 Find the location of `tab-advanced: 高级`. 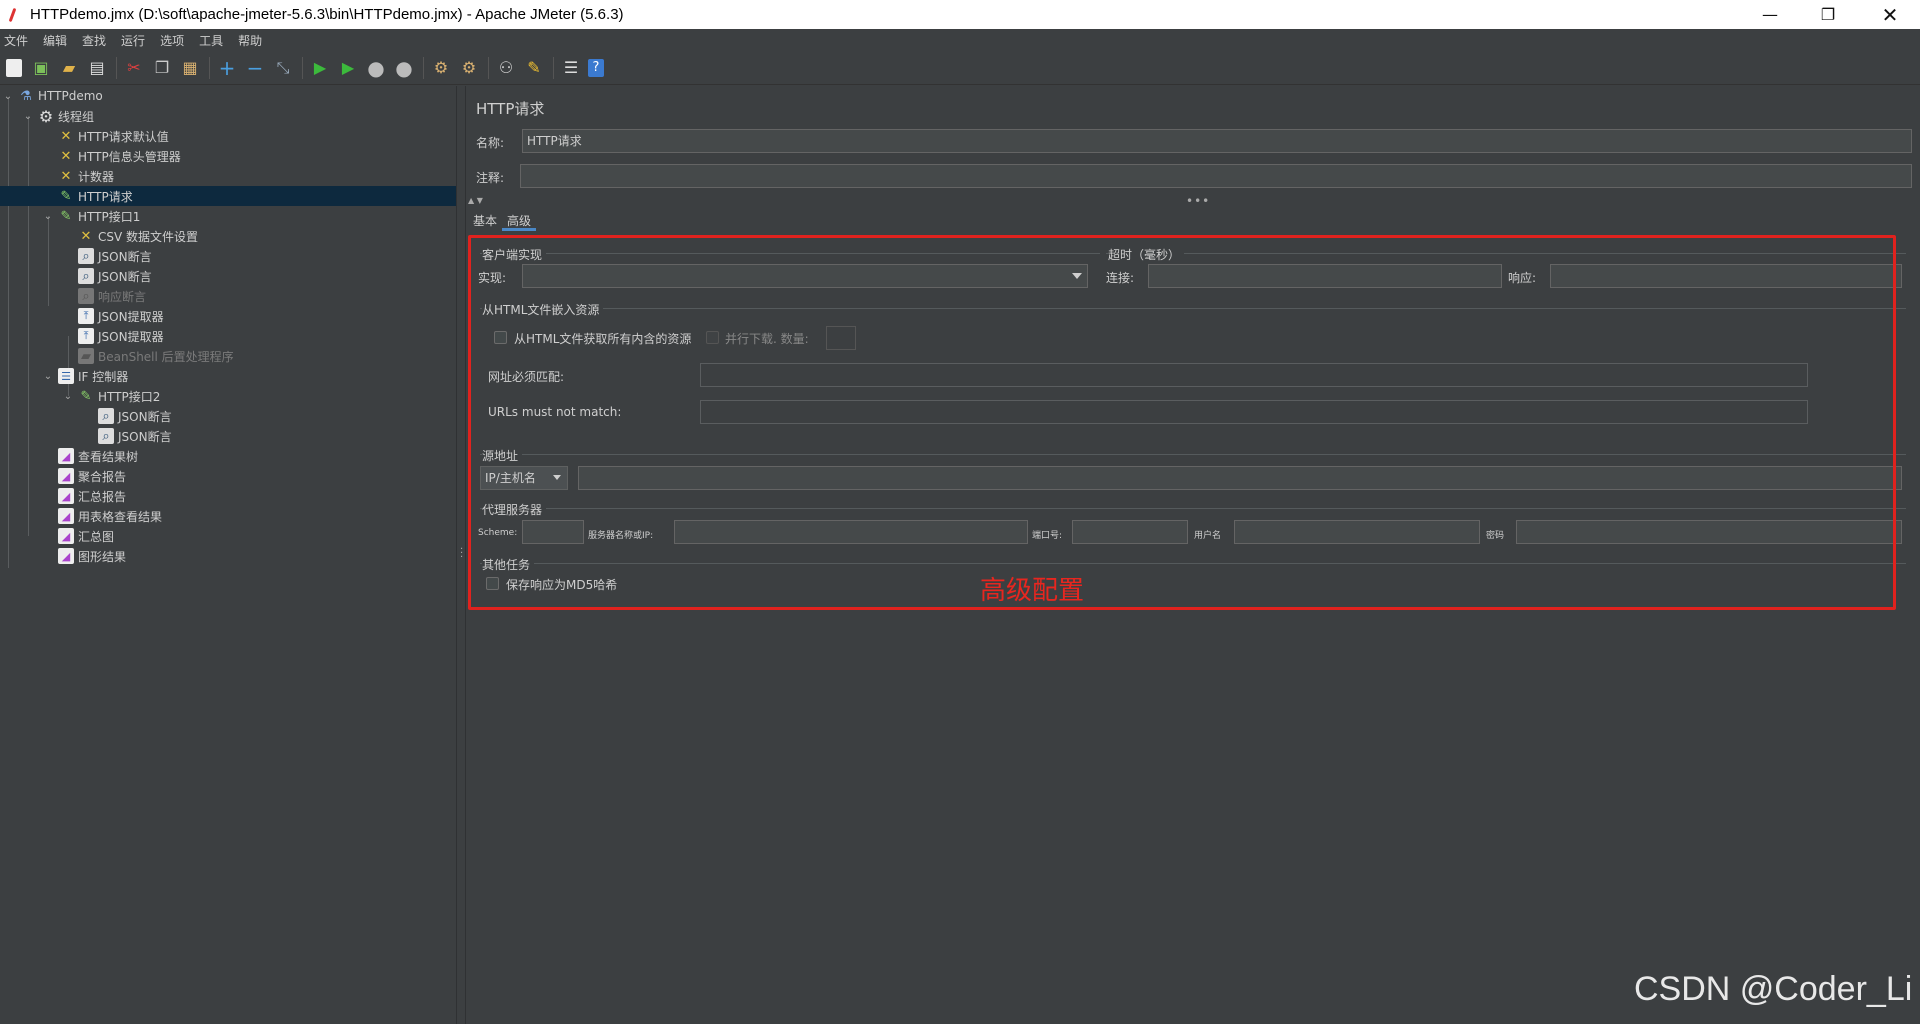

tab-advanced: 高级 is located at coordinates (519, 221).